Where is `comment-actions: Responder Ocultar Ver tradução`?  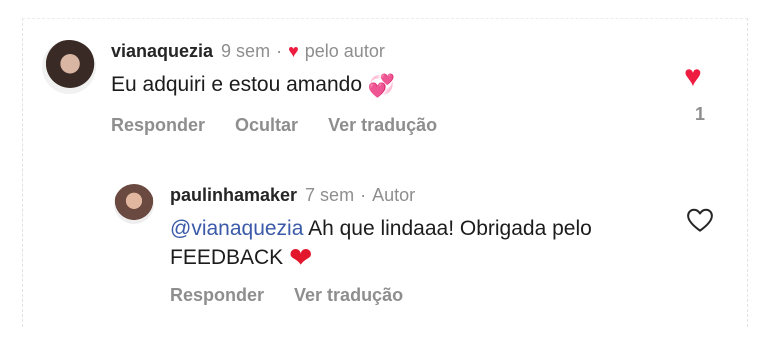
comment-actions: Responder Ocultar Ver tradução is located at coordinates (274, 125).